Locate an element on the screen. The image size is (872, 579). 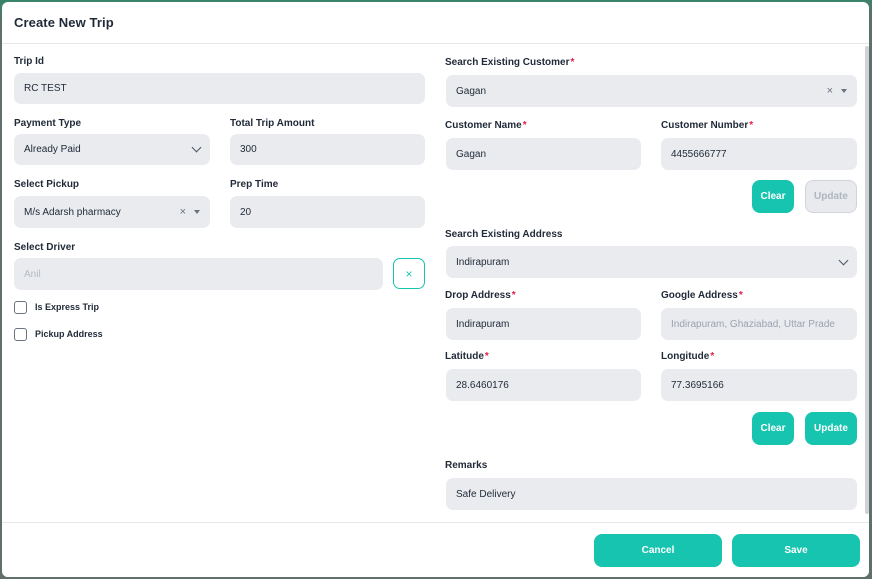
customer-number-label: Customer Number* is located at coordinates (707, 125).